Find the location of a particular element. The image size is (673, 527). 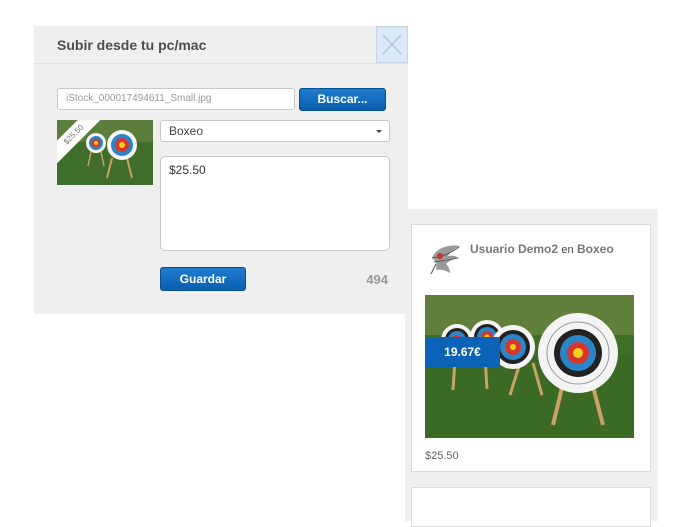

title-divider is located at coordinates (221, 63).